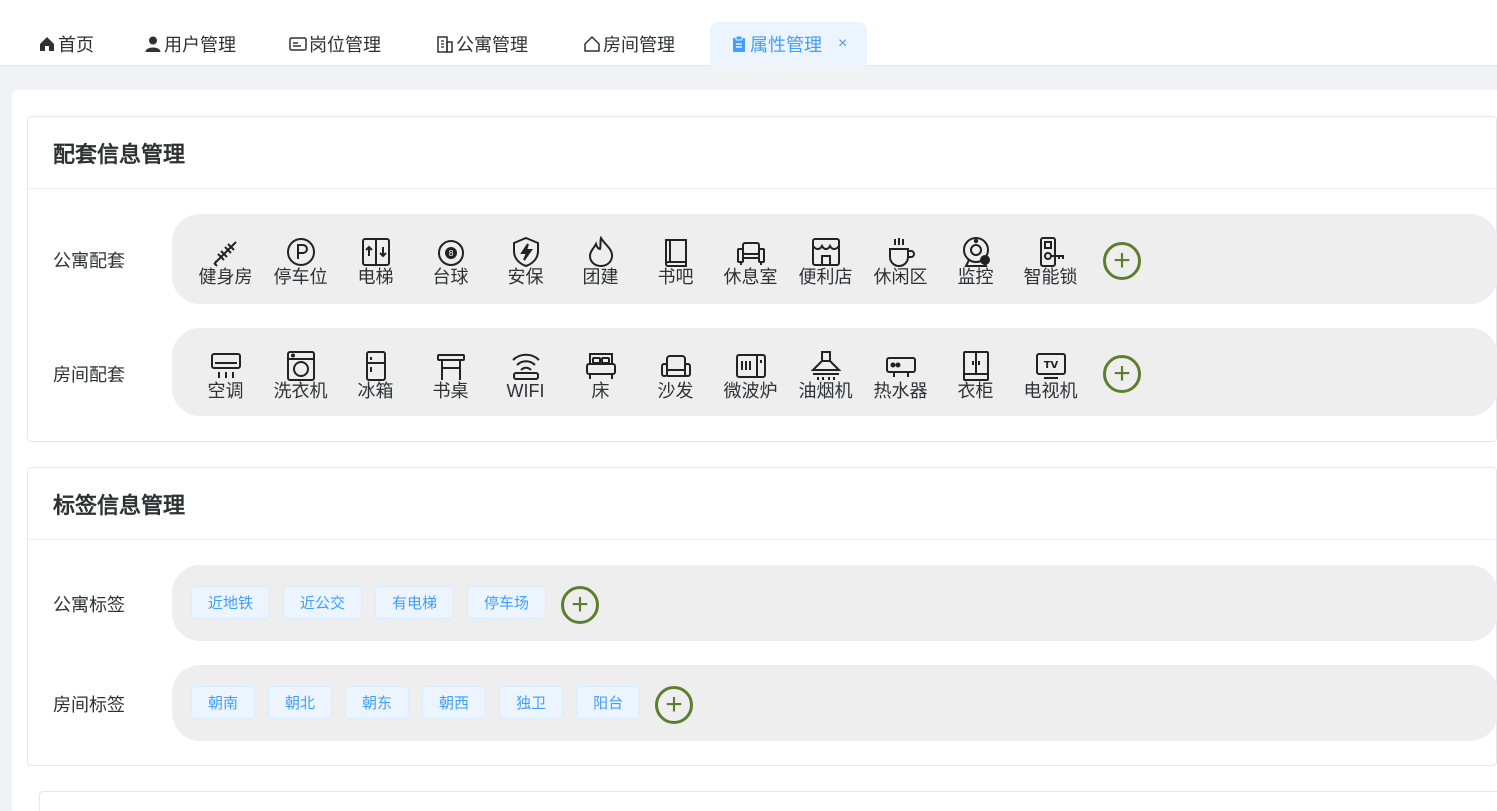 The height and width of the screenshot is (811, 1497). I want to click on desk-icon, so click(450, 367).